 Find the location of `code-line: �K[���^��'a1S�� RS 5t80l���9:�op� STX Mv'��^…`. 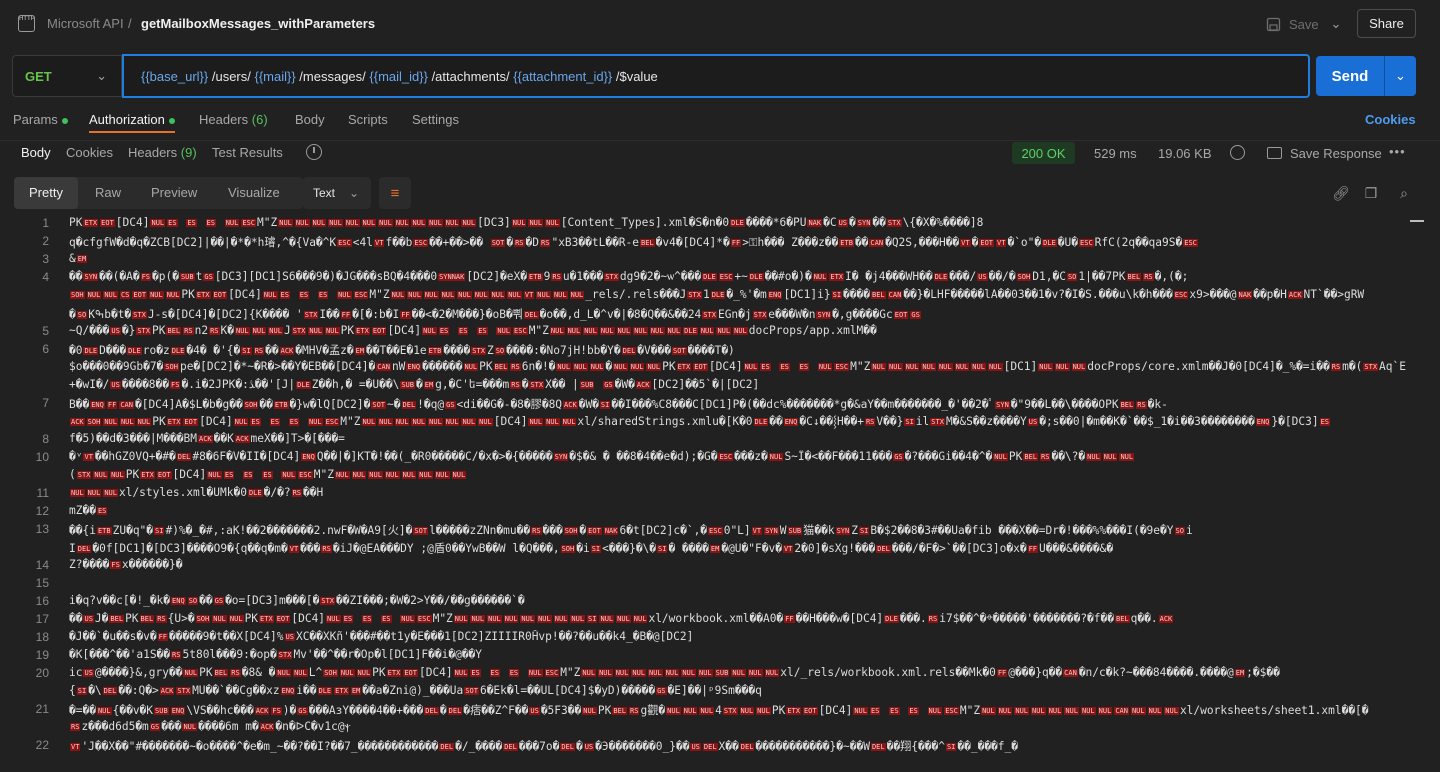

code-line: �K[���^��'a1S�� RS 5t80l���9:�op� STX Mv'��^… is located at coordinates (276, 654).